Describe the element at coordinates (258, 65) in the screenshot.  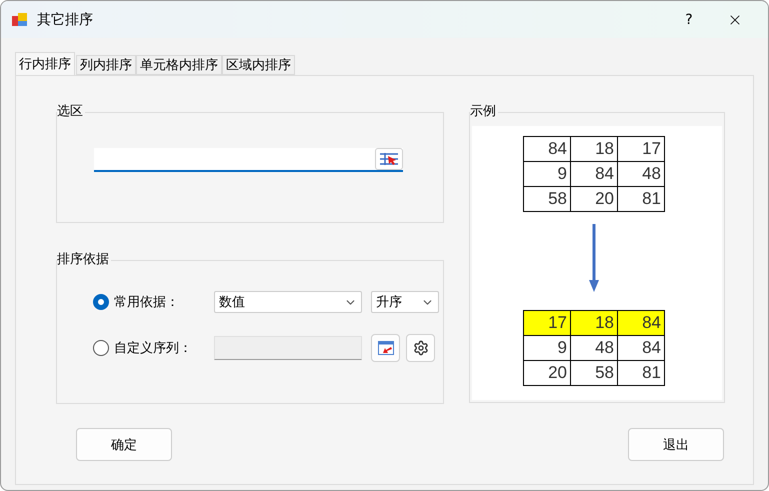
I see `tab: 区域内排序` at that location.